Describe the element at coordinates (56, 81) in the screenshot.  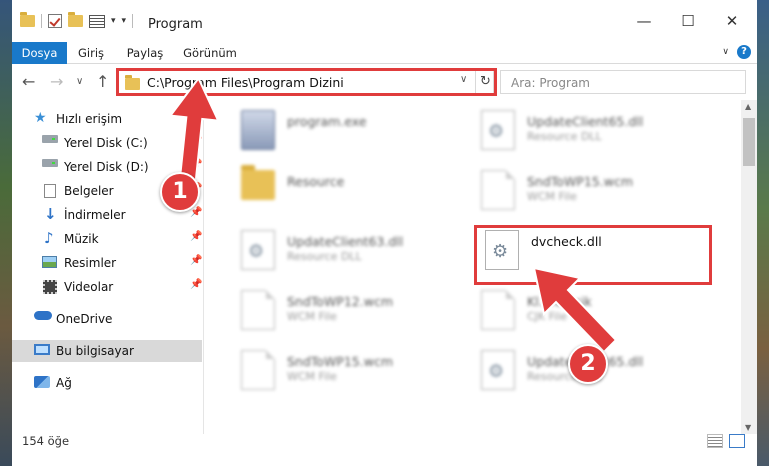
I see `forward-arrow-icon: →` at that location.